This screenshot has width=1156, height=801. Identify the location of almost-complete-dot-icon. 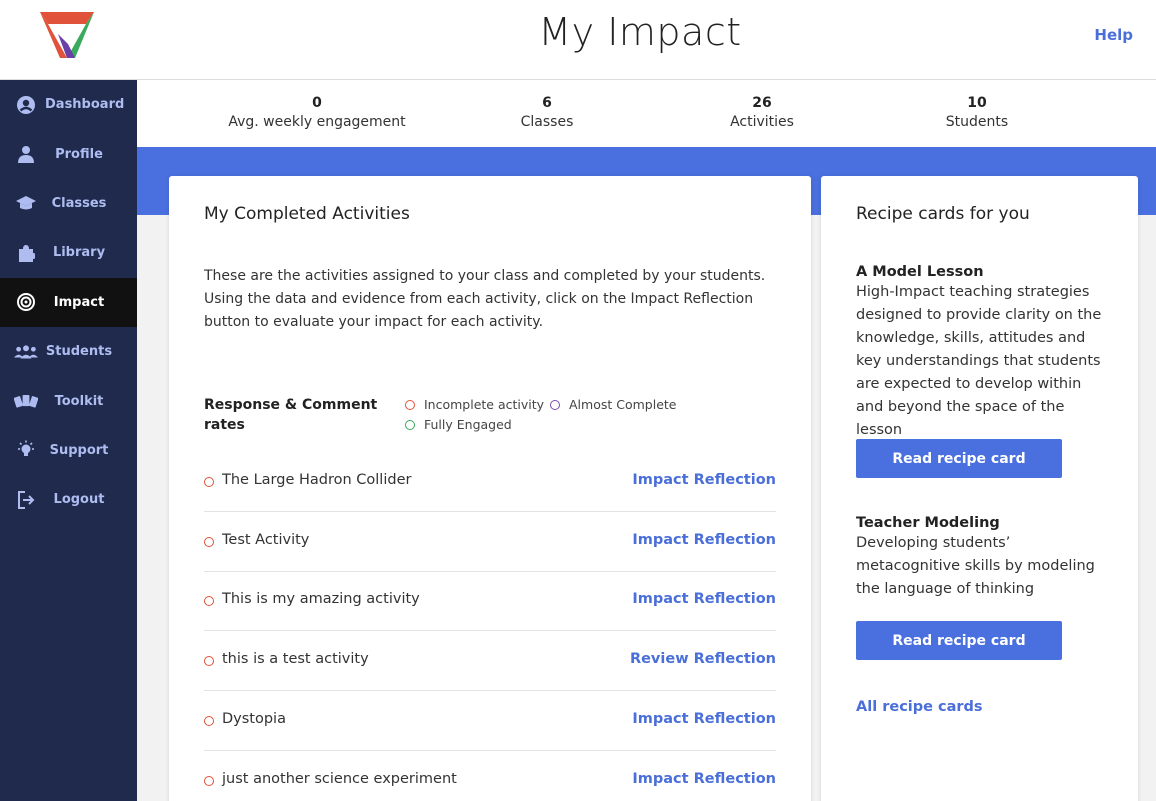
(555, 404).